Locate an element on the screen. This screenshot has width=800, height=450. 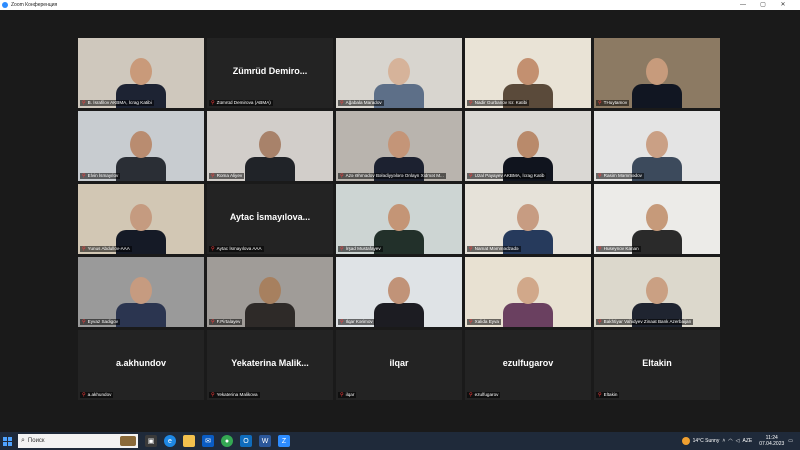
participant-tile: Yekaterina Malik... ⚲ Yekaterina Malikova is located at coordinates (270, 365).